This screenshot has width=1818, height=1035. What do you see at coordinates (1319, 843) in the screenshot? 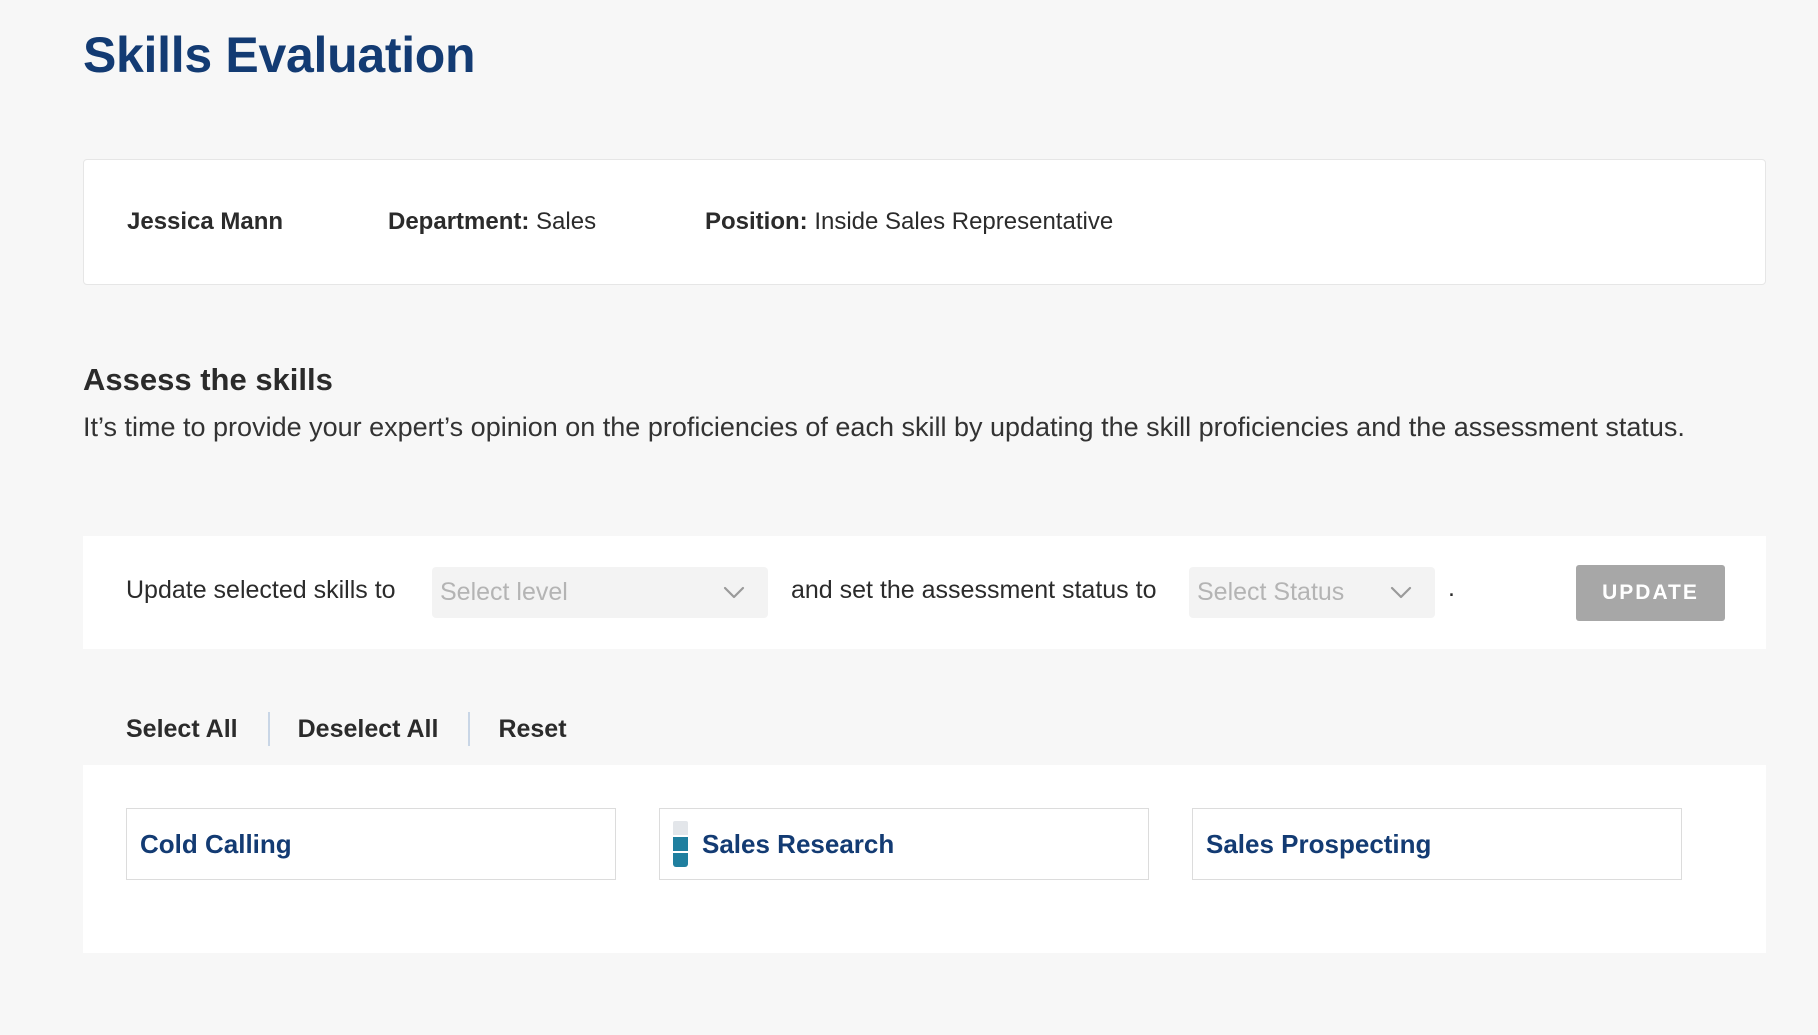
I see `skill-name: Sales Prospecting` at bounding box center [1319, 843].